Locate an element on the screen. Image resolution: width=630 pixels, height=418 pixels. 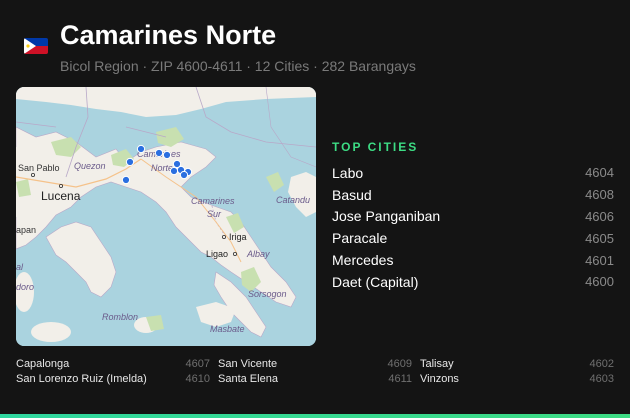
city-zip: 4609 is located at coordinates (399, 364).